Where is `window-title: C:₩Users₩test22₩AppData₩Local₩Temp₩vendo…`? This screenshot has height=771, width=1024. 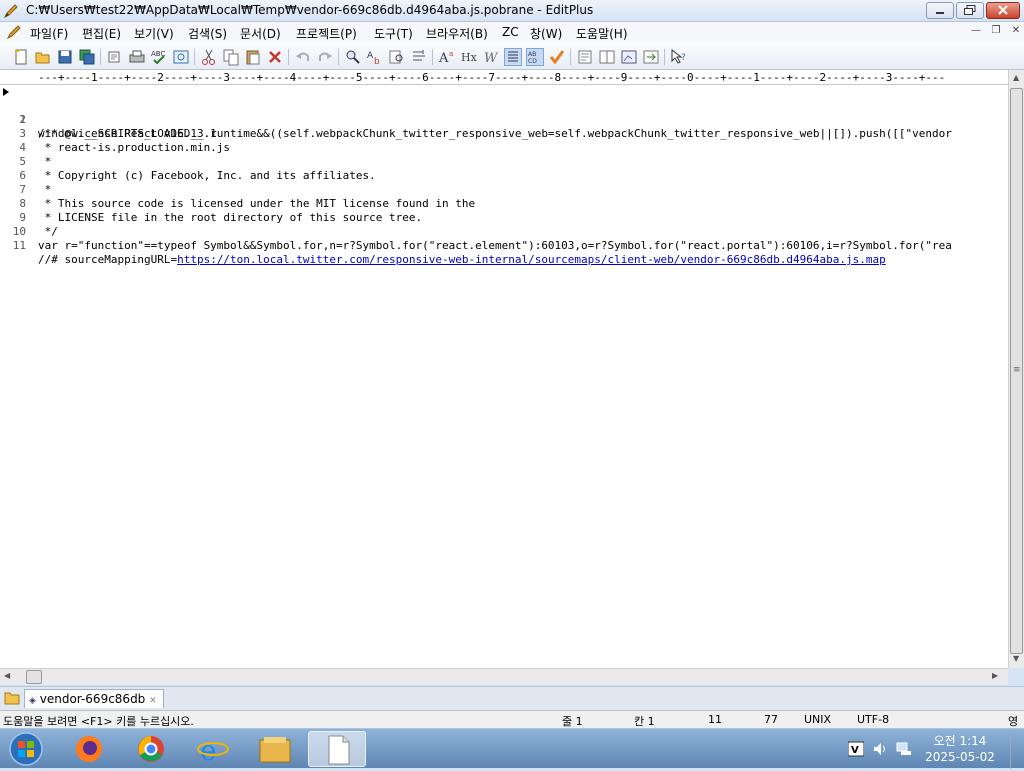 window-title: C:₩Users₩test22₩AppData₩Local₩Temp₩vendo… is located at coordinates (310, 10).